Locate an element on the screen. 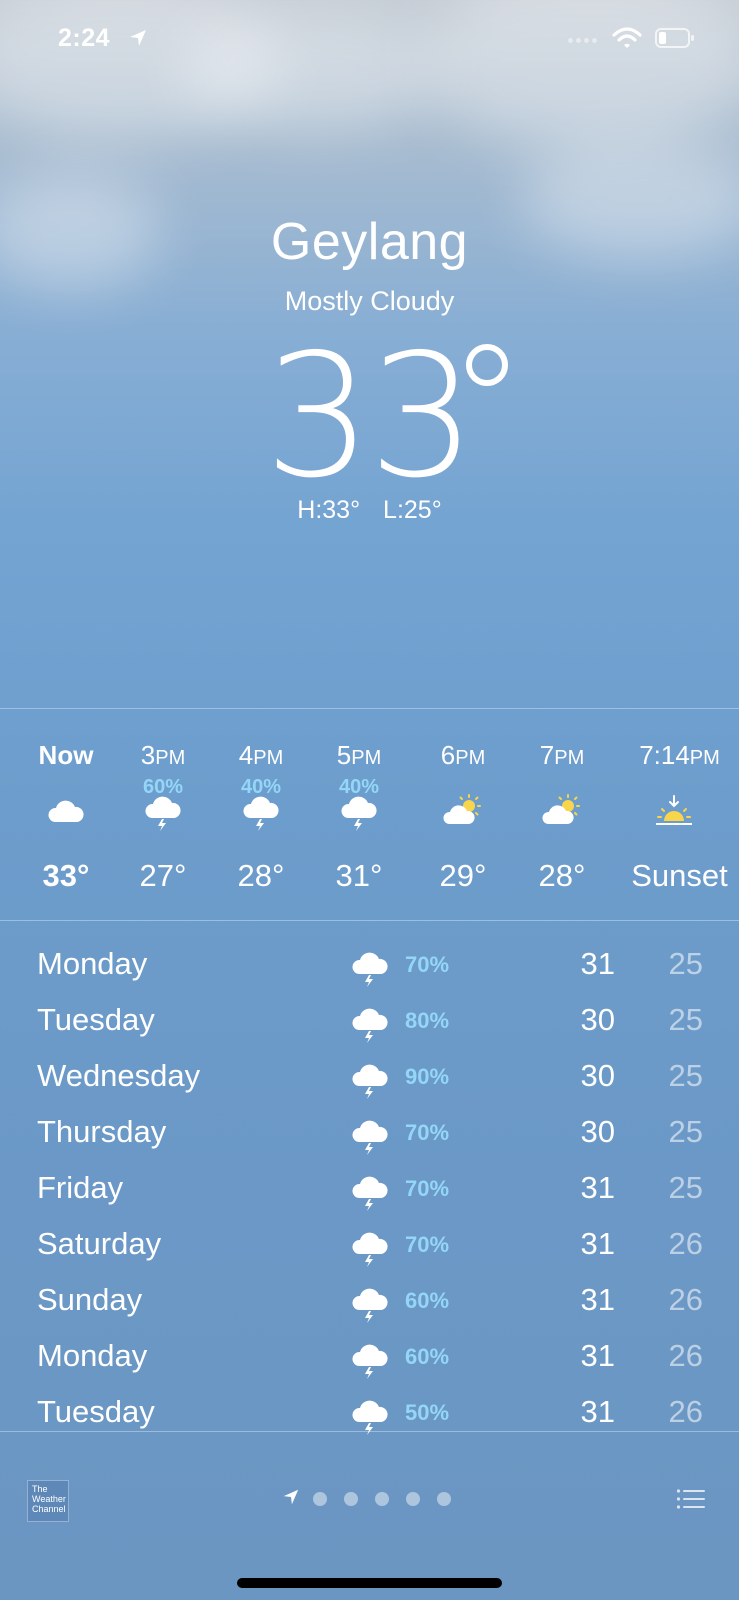  current-temperature: 33 is located at coordinates (370, 417).